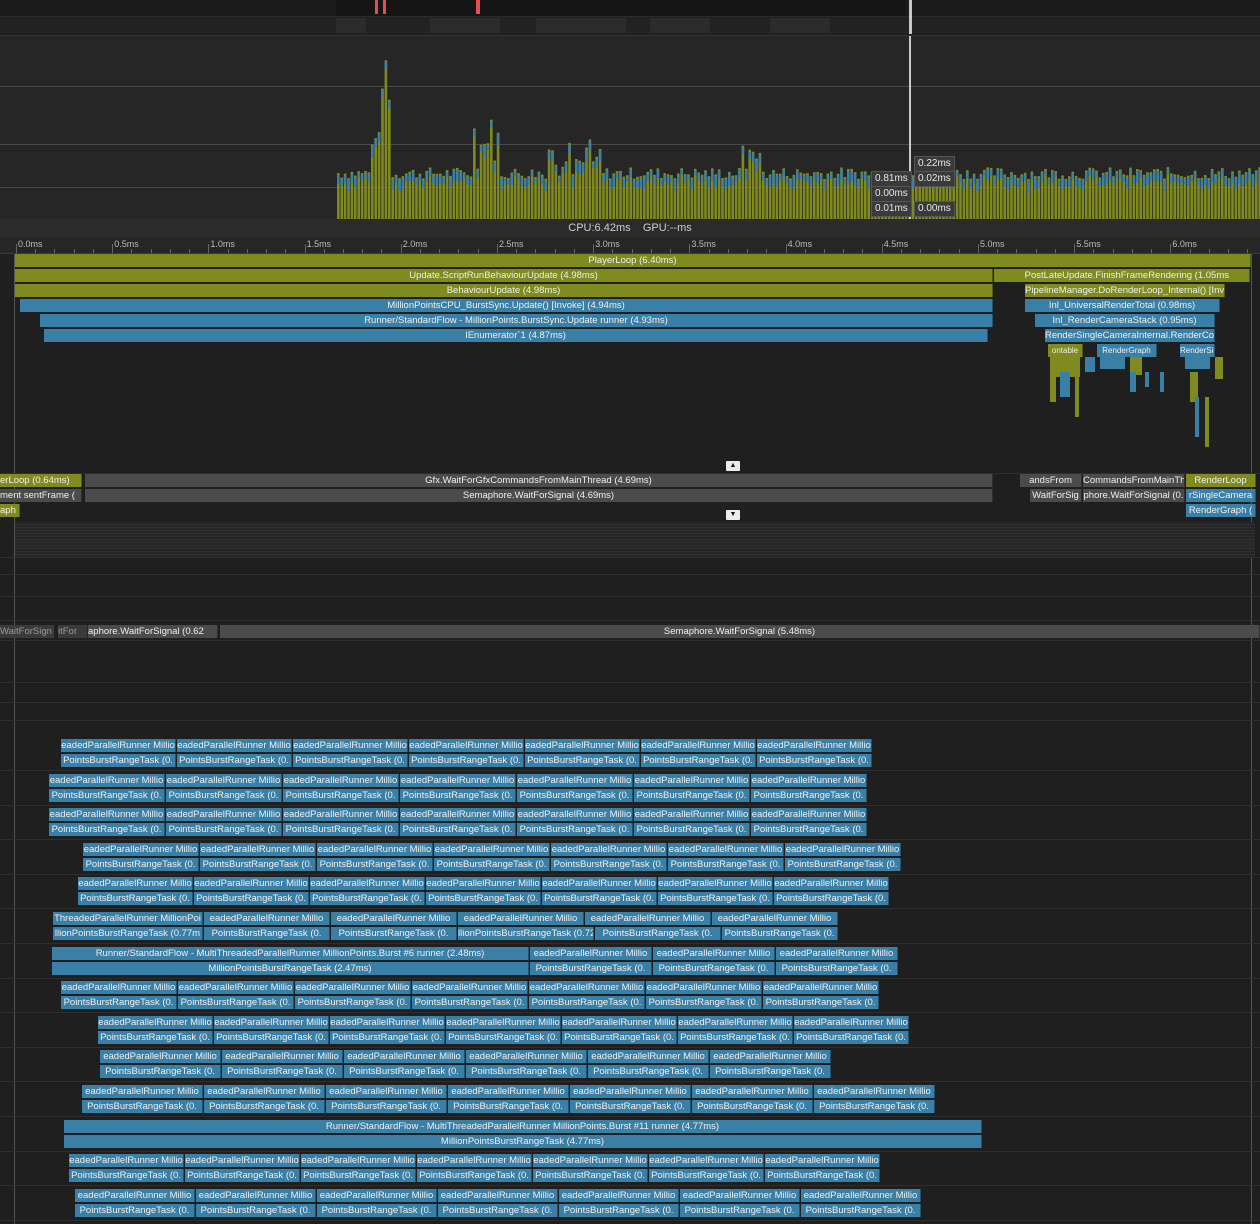 Image resolution: width=1260 pixels, height=1224 pixels. Describe the element at coordinates (1056, 495) in the screenshot. I see `wait-for-signal-sample: WaitForSig` at that location.